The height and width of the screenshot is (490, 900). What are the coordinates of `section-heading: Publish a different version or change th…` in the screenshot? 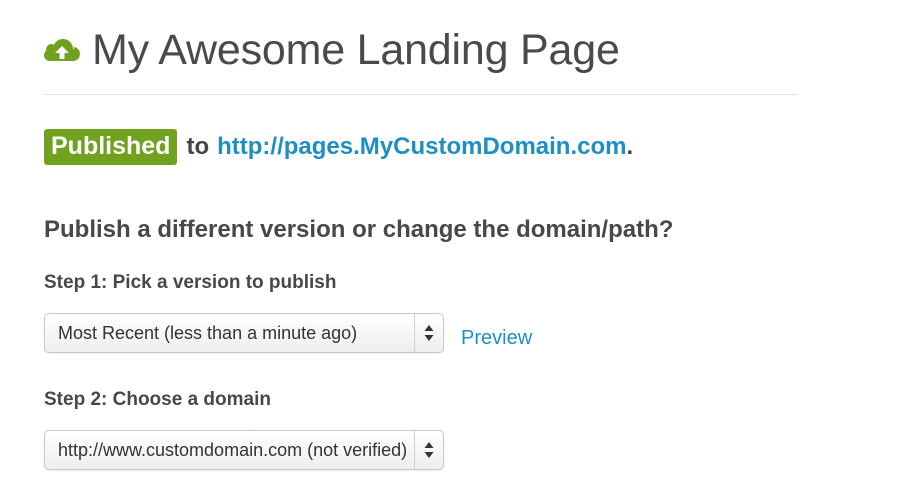 It's located at (359, 229).